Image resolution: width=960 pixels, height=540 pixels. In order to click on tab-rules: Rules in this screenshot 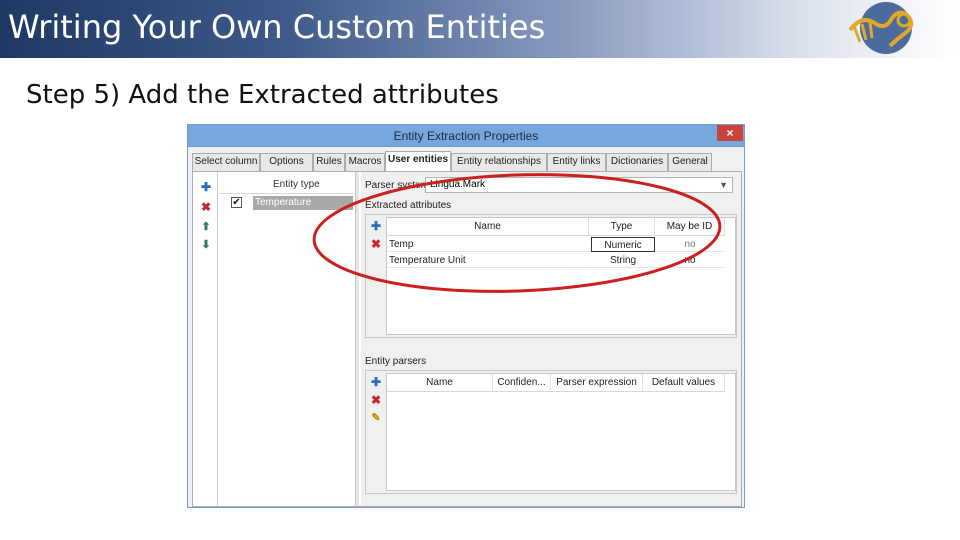, I will do `click(329, 162)`.